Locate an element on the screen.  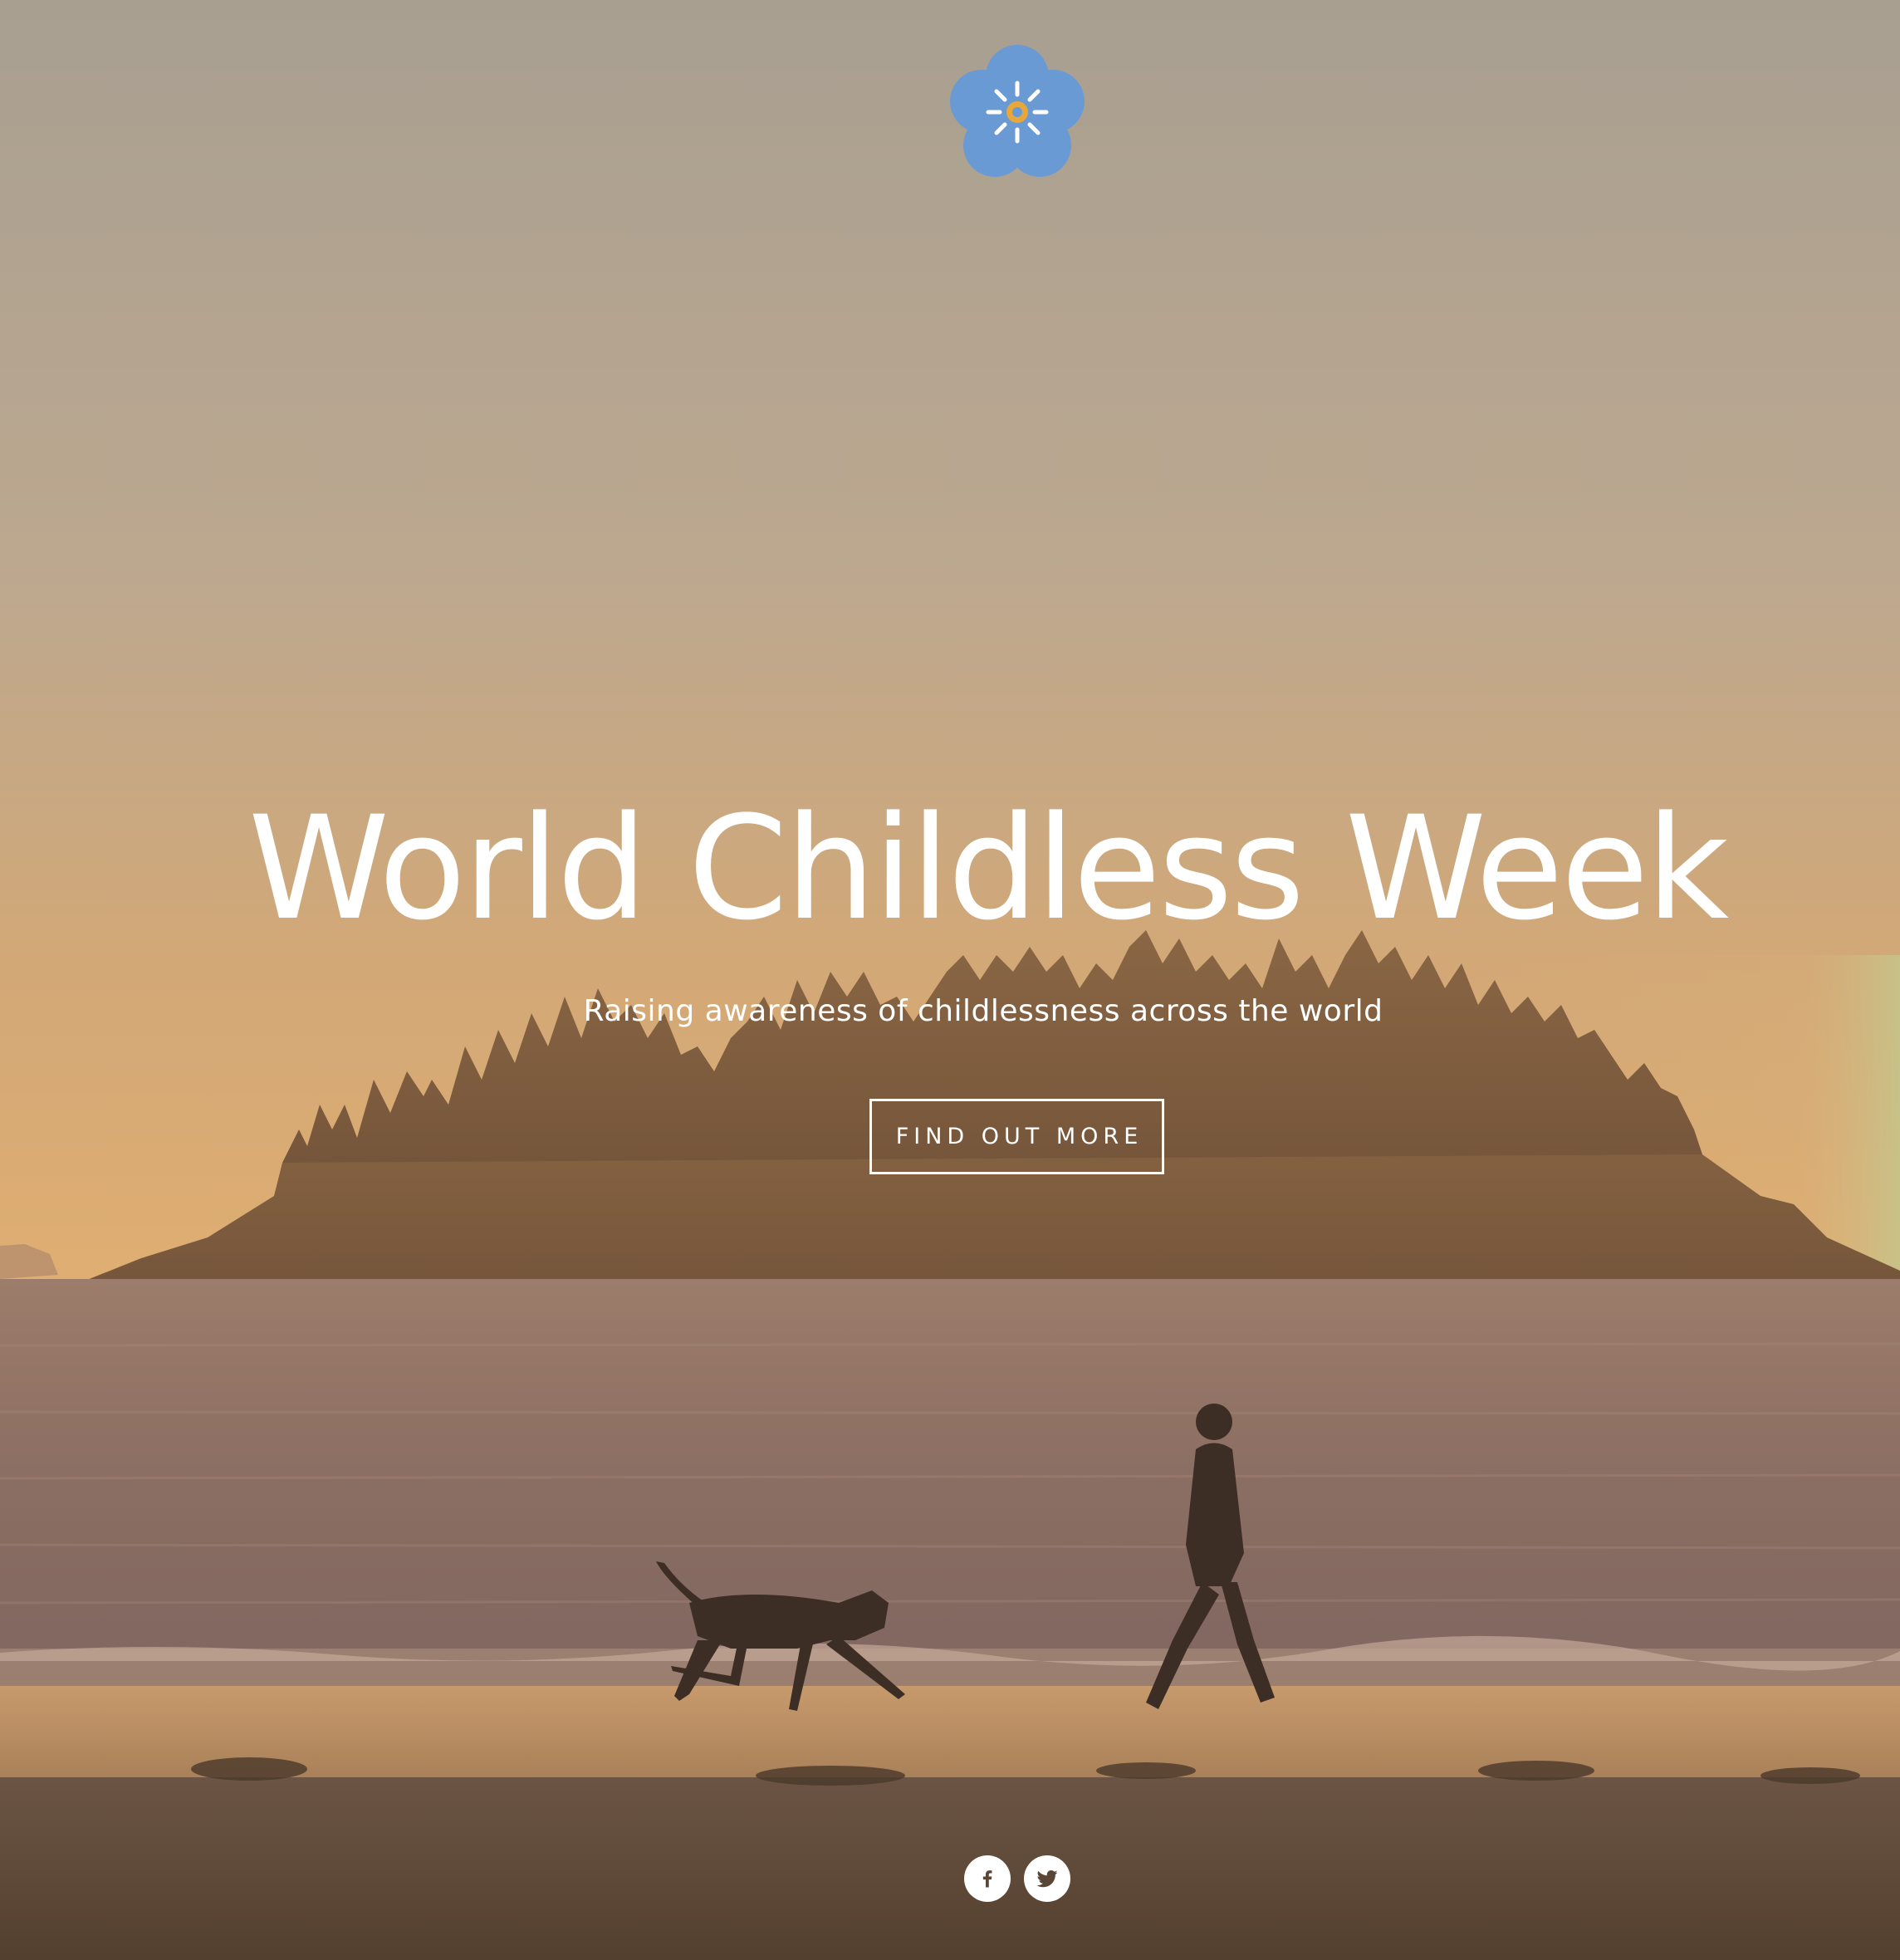
find-out-more-label: FIND OUT MORE is located at coordinates (1019, 1136).